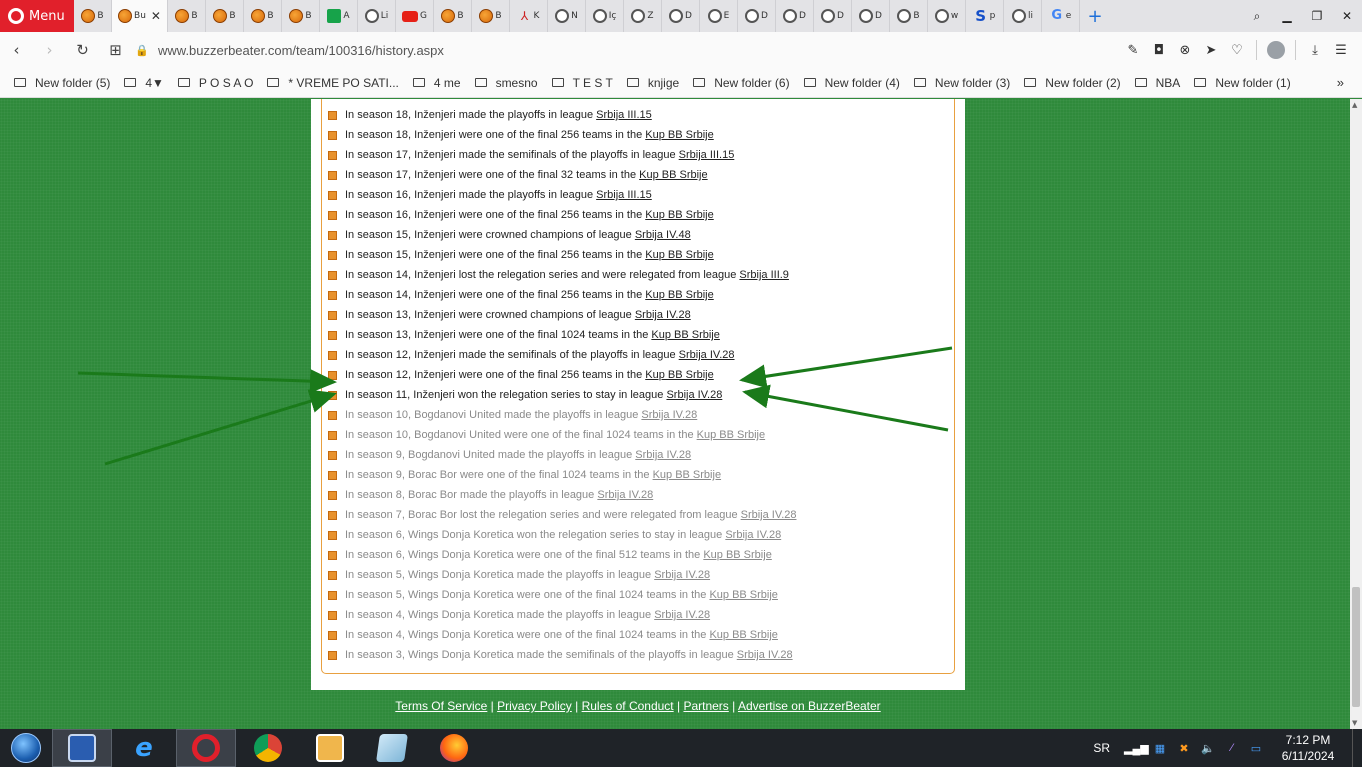 The width and height of the screenshot is (1362, 767). Describe the element at coordinates (215, 83) in the screenshot. I see `bookmark-folder: P O S A O` at that location.